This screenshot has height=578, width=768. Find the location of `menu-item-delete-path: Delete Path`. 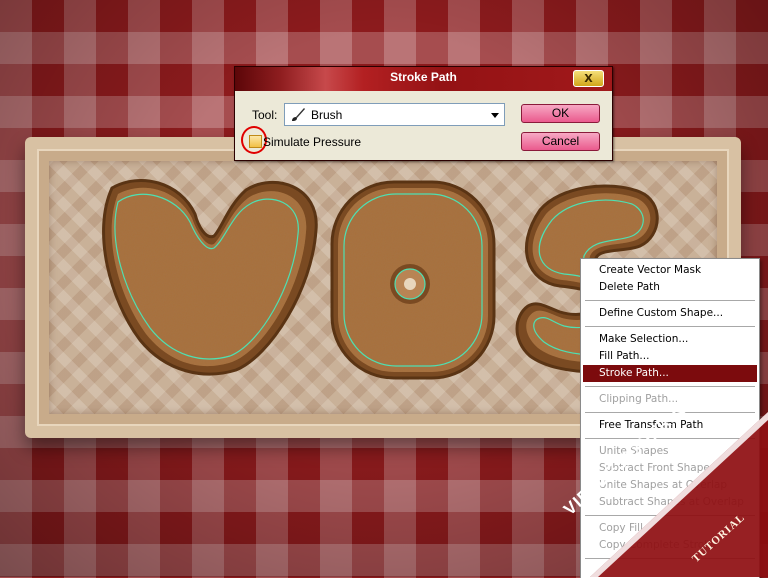

menu-item-delete-path: Delete Path is located at coordinates (670, 287).